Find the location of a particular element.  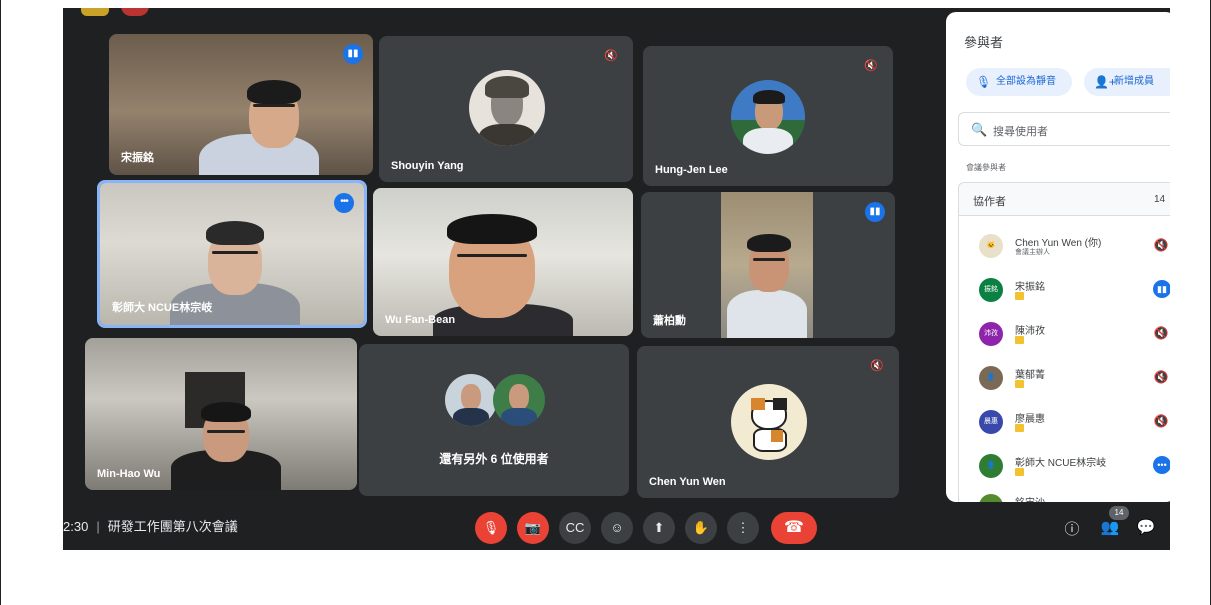

info-icon: ⓘ is located at coordinates (1072, 528).